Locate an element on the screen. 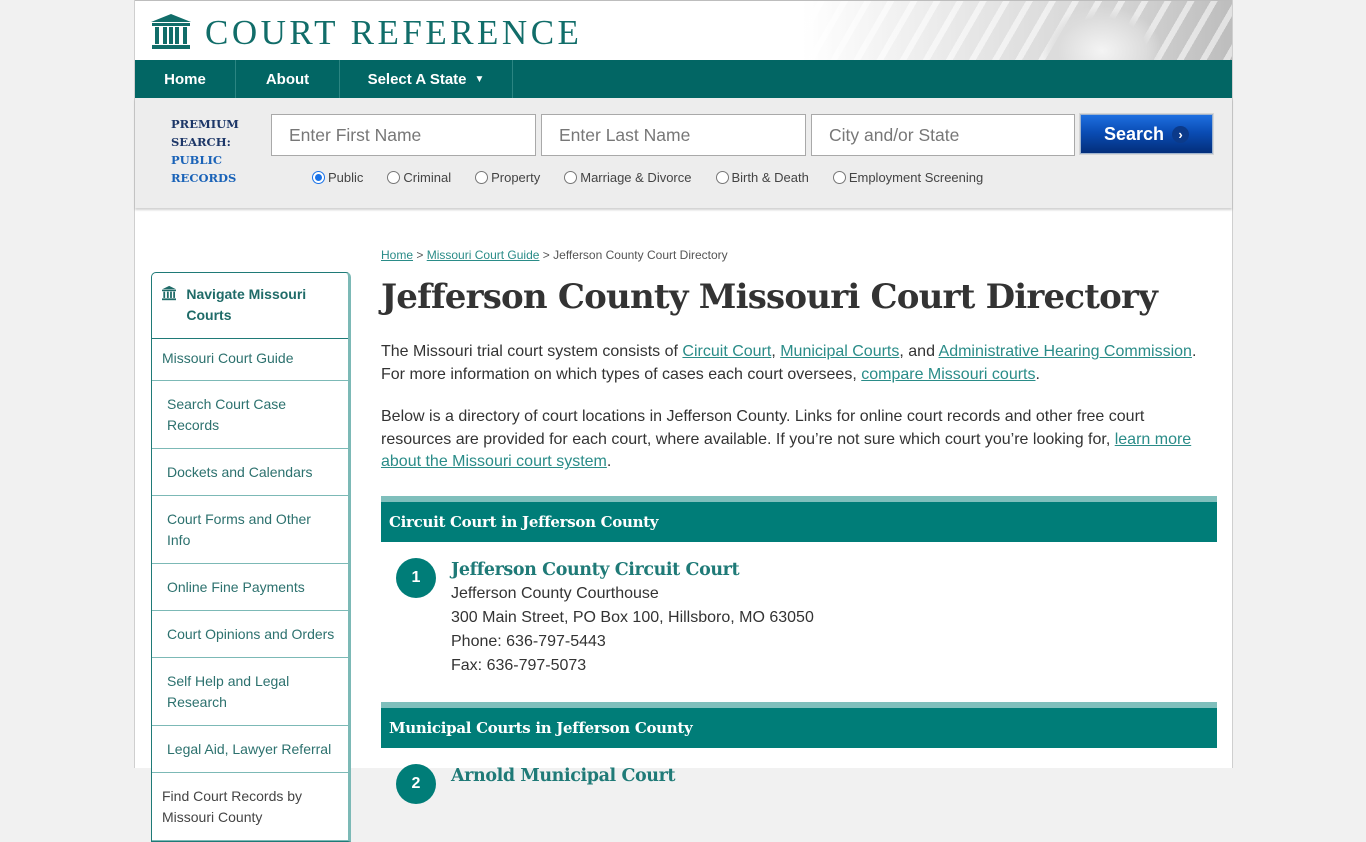  sidebar-item-court-forms: Court Forms and Other Info is located at coordinates (250, 530).